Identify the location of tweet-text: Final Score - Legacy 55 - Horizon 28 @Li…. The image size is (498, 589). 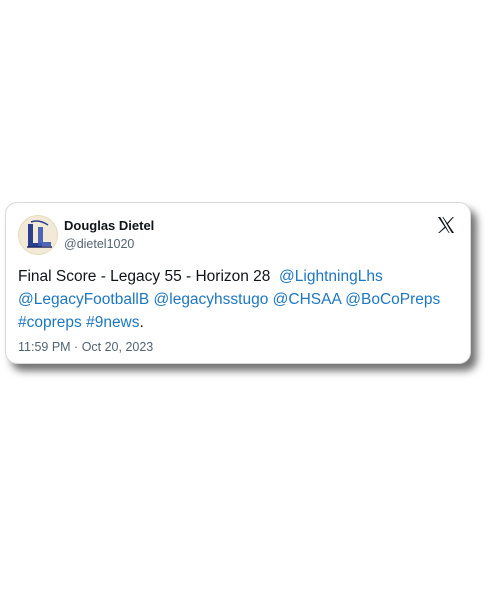
(238, 299).